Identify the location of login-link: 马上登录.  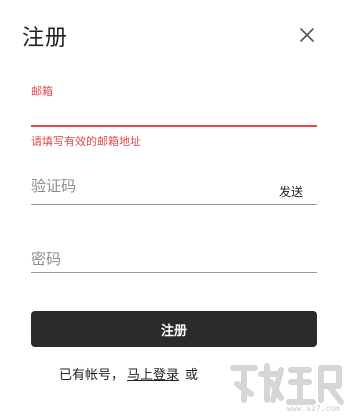
(153, 375).